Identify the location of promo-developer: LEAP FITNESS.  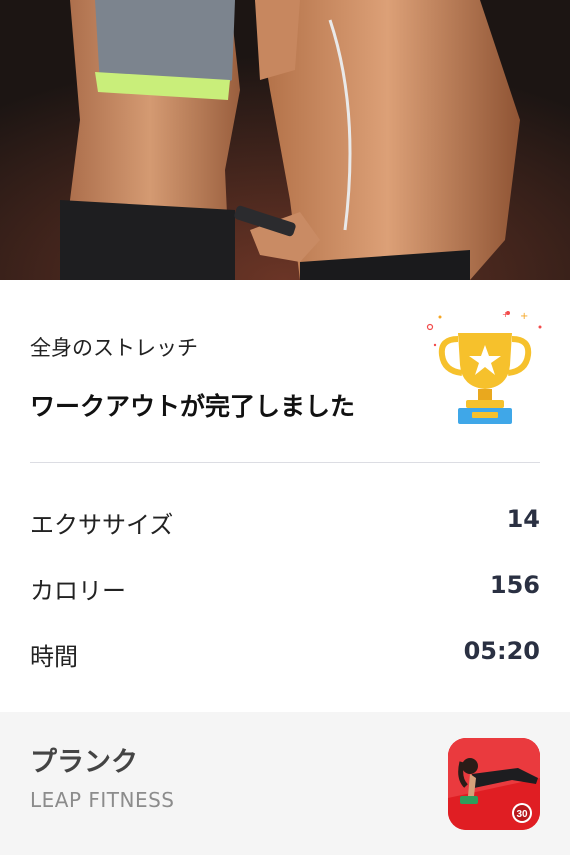
(102, 800).